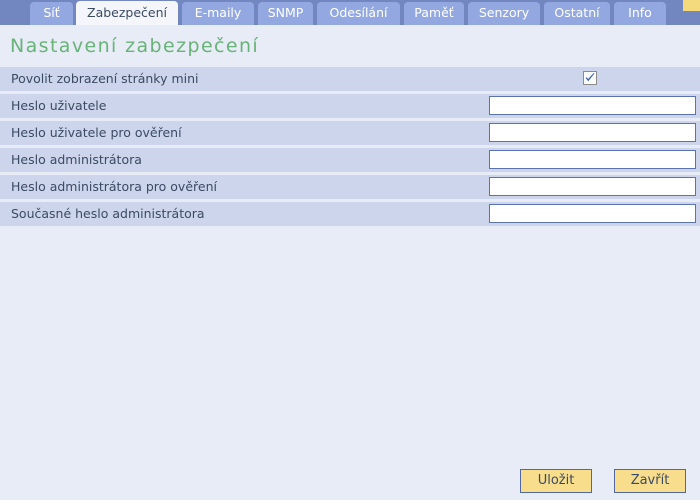  What do you see at coordinates (434, 13) in the screenshot?
I see `tab-pam: Paměť` at bounding box center [434, 13].